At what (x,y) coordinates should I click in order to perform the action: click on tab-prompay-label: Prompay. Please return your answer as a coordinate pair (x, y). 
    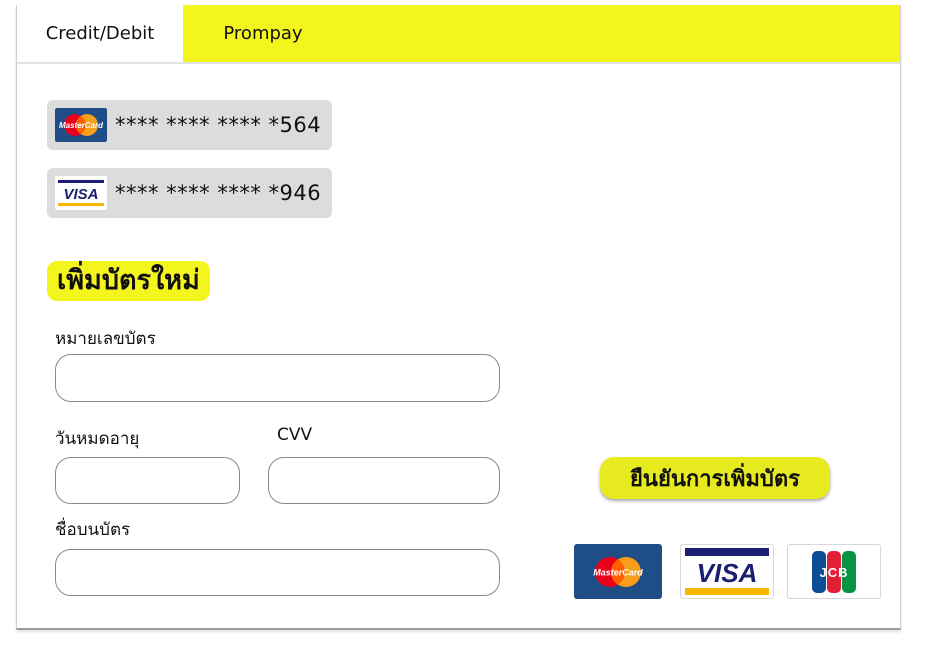
    Looking at the image, I should click on (263, 33).